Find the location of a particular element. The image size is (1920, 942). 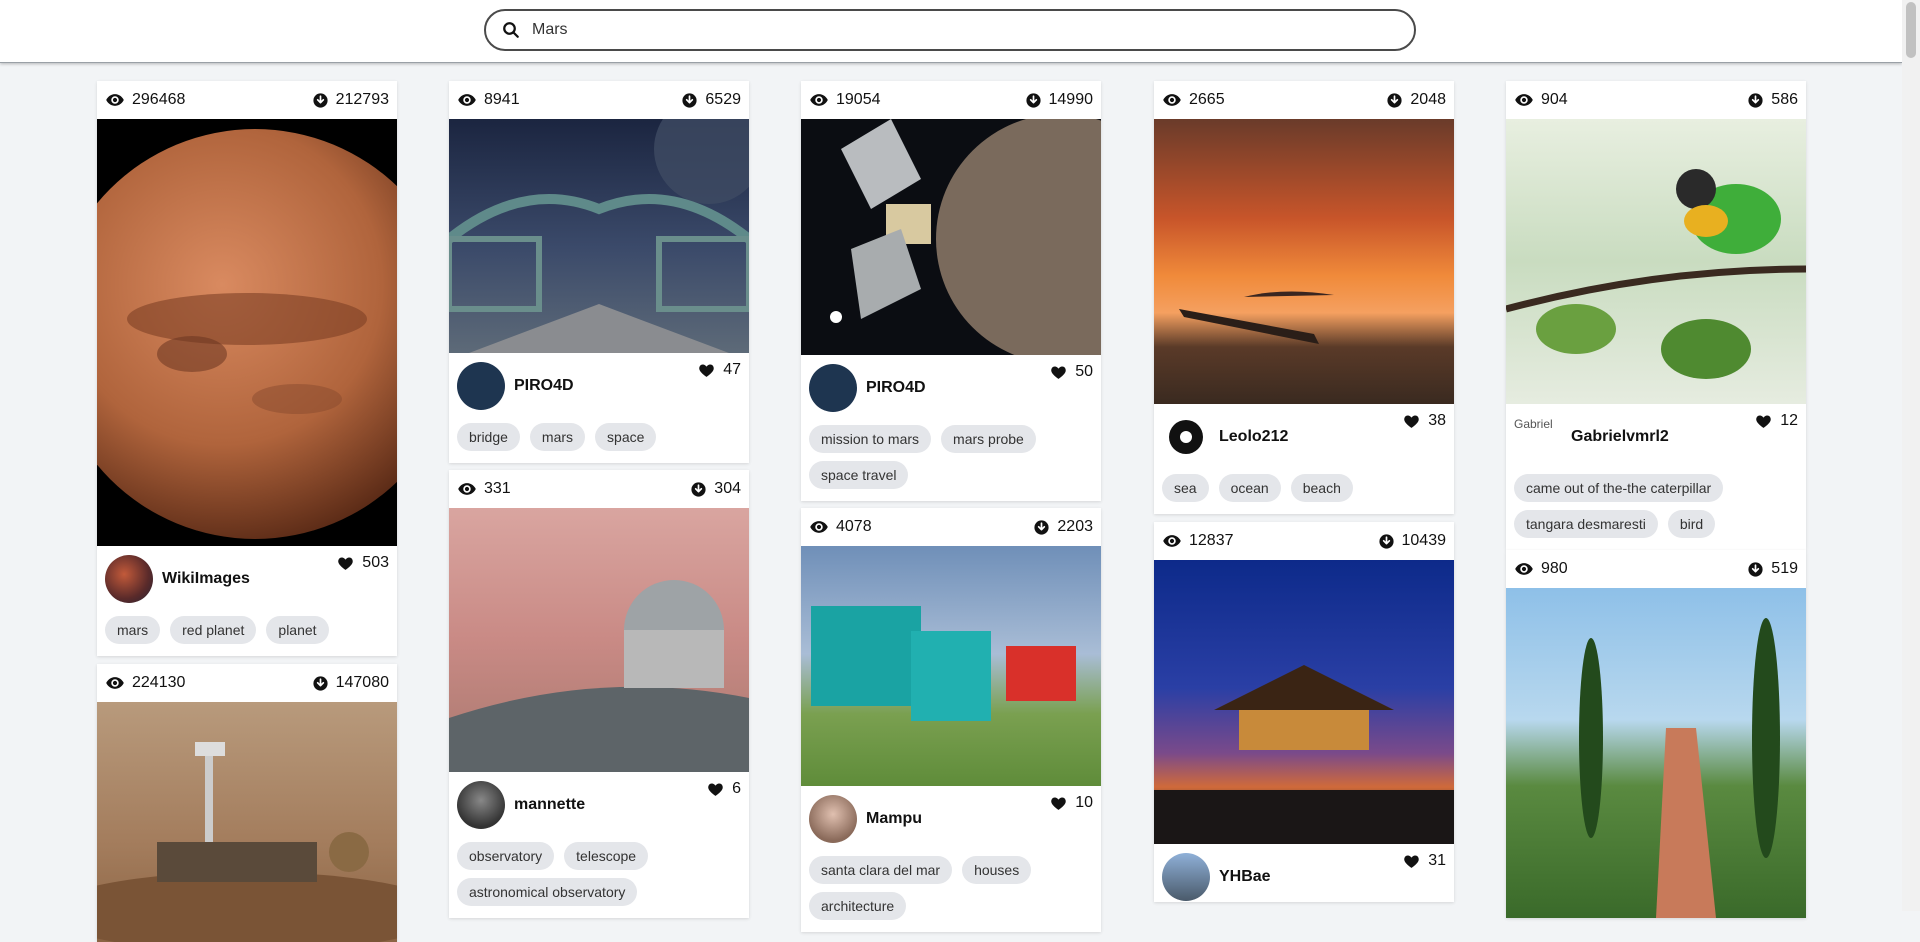

scrollbar-thumb is located at coordinates (1911, 30).